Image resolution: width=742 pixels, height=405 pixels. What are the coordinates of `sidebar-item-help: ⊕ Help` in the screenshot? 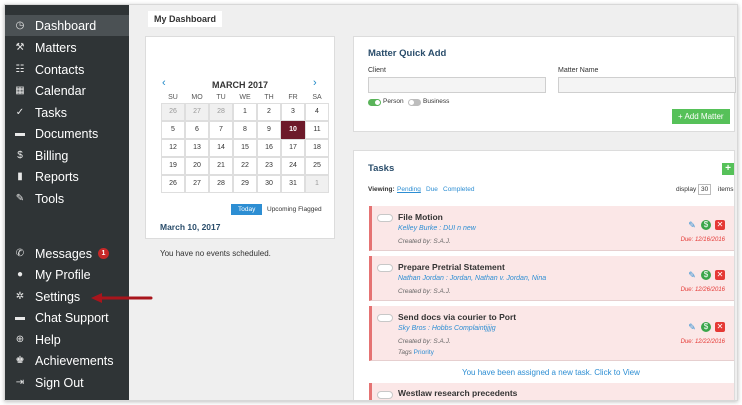 It's located at (67, 339).